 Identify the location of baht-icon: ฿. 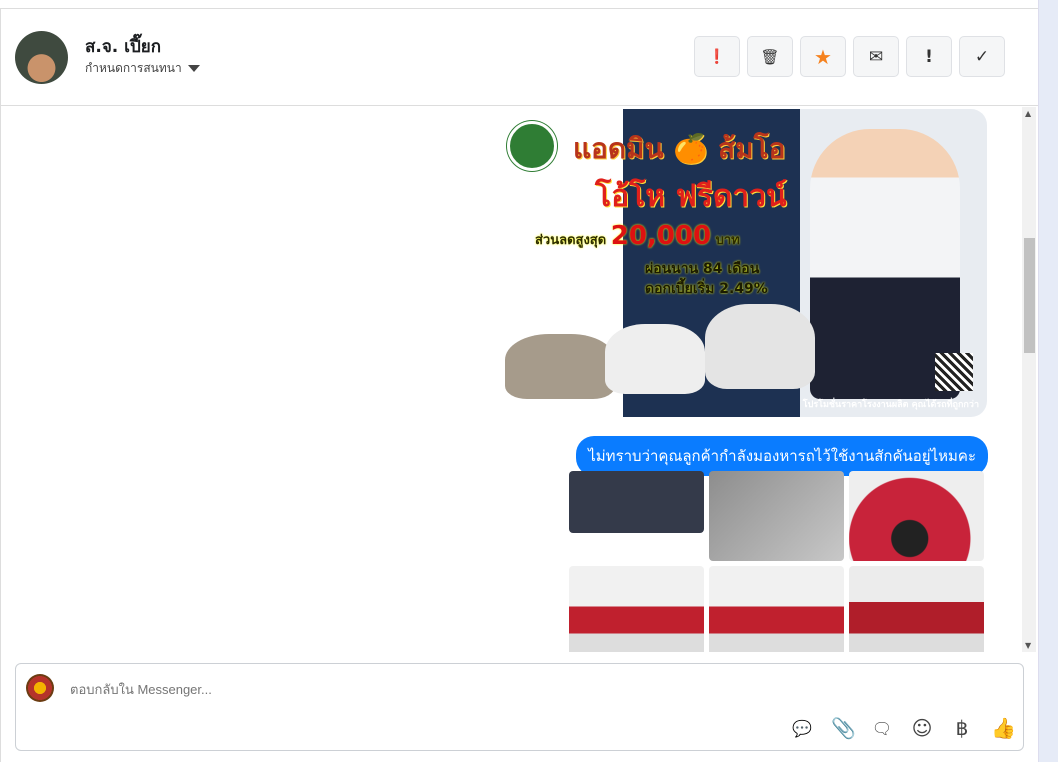
(962, 728).